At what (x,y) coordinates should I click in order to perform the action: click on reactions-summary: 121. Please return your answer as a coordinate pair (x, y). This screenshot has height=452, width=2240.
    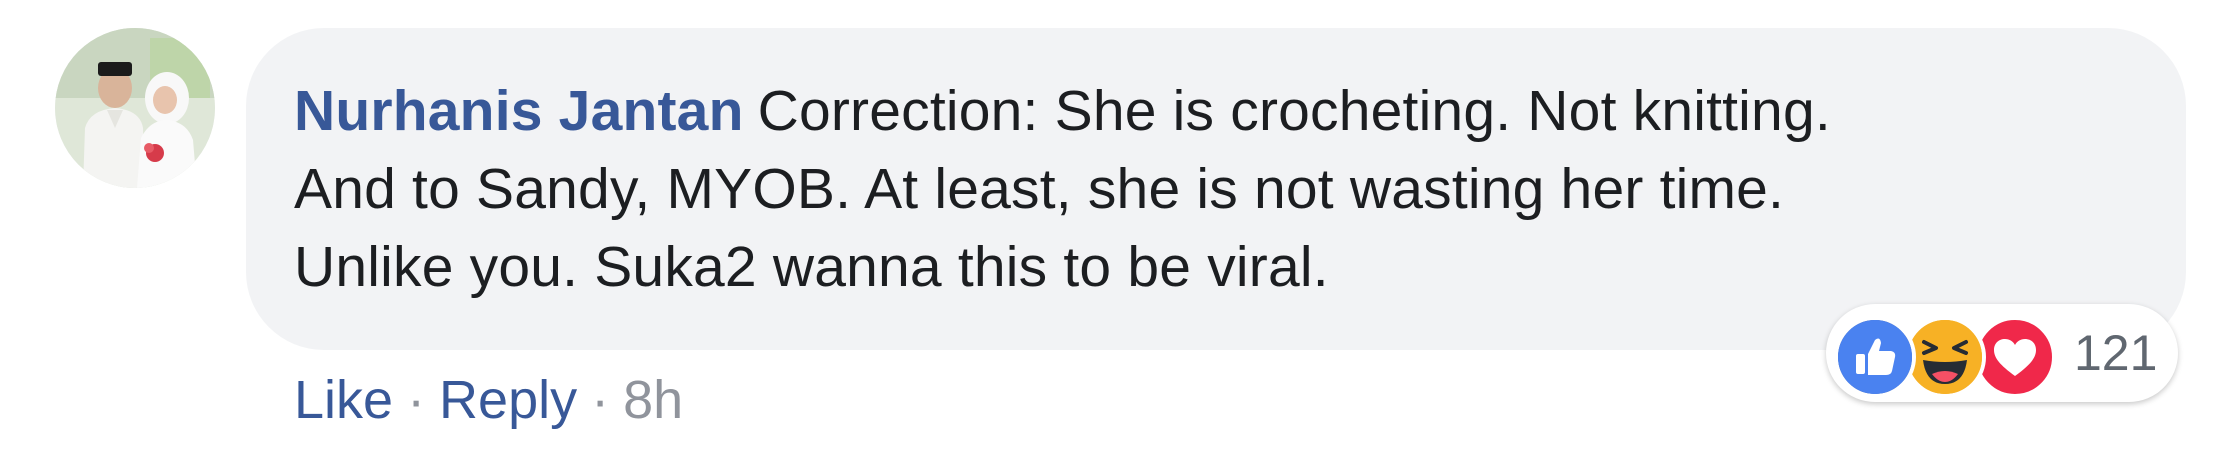
    Looking at the image, I should click on (2002, 353).